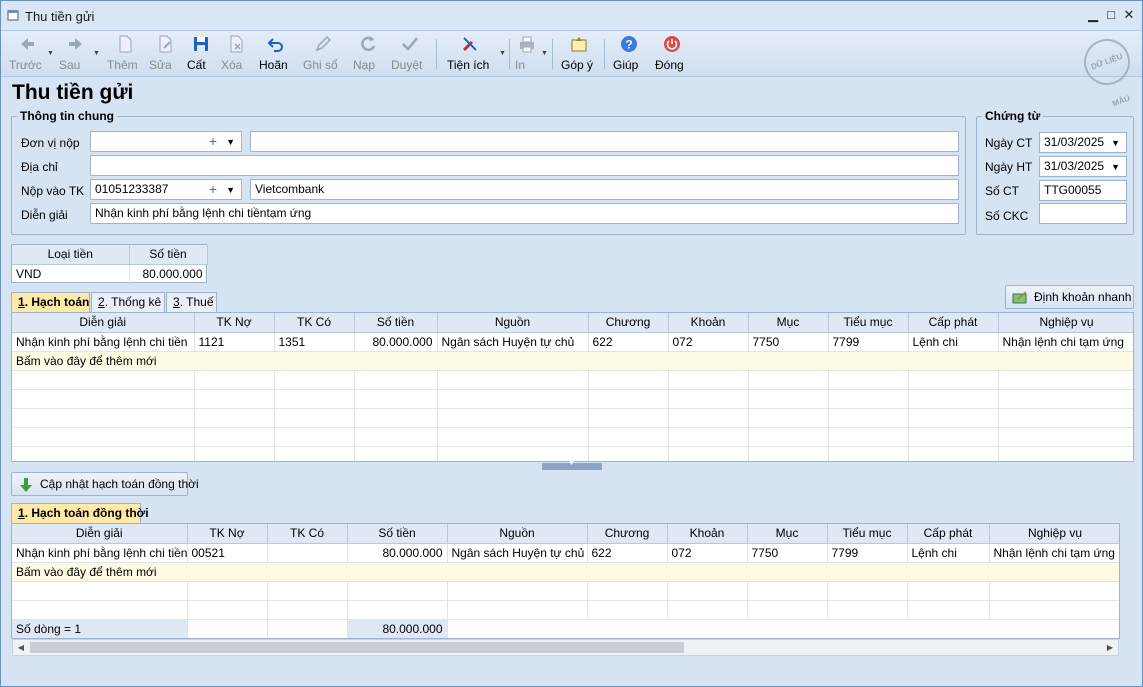 Image resolution: width=1143 pixels, height=687 pixels. I want to click on utilities-button: Tiện ích, so click(470, 54).